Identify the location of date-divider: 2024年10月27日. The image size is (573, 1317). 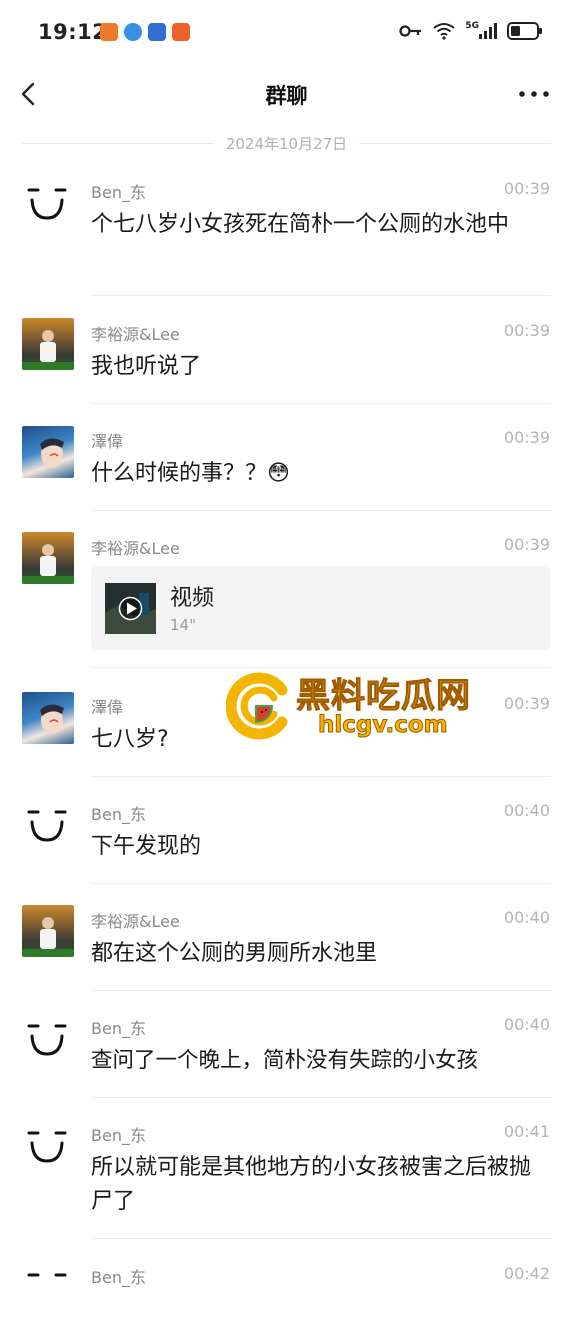
(287, 143).